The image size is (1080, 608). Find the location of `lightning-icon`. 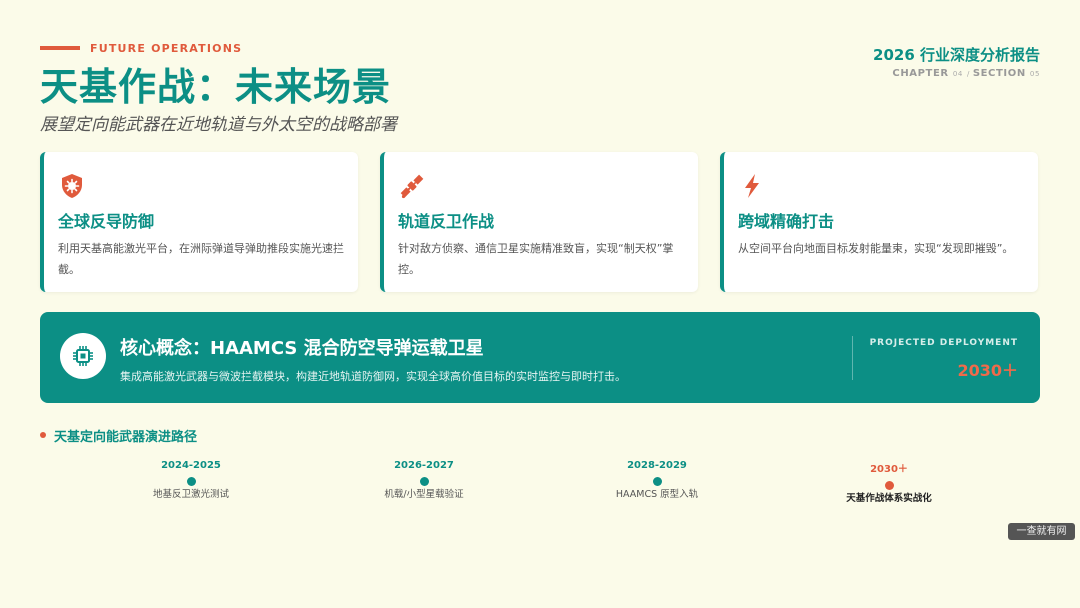

lightning-icon is located at coordinates (752, 186).